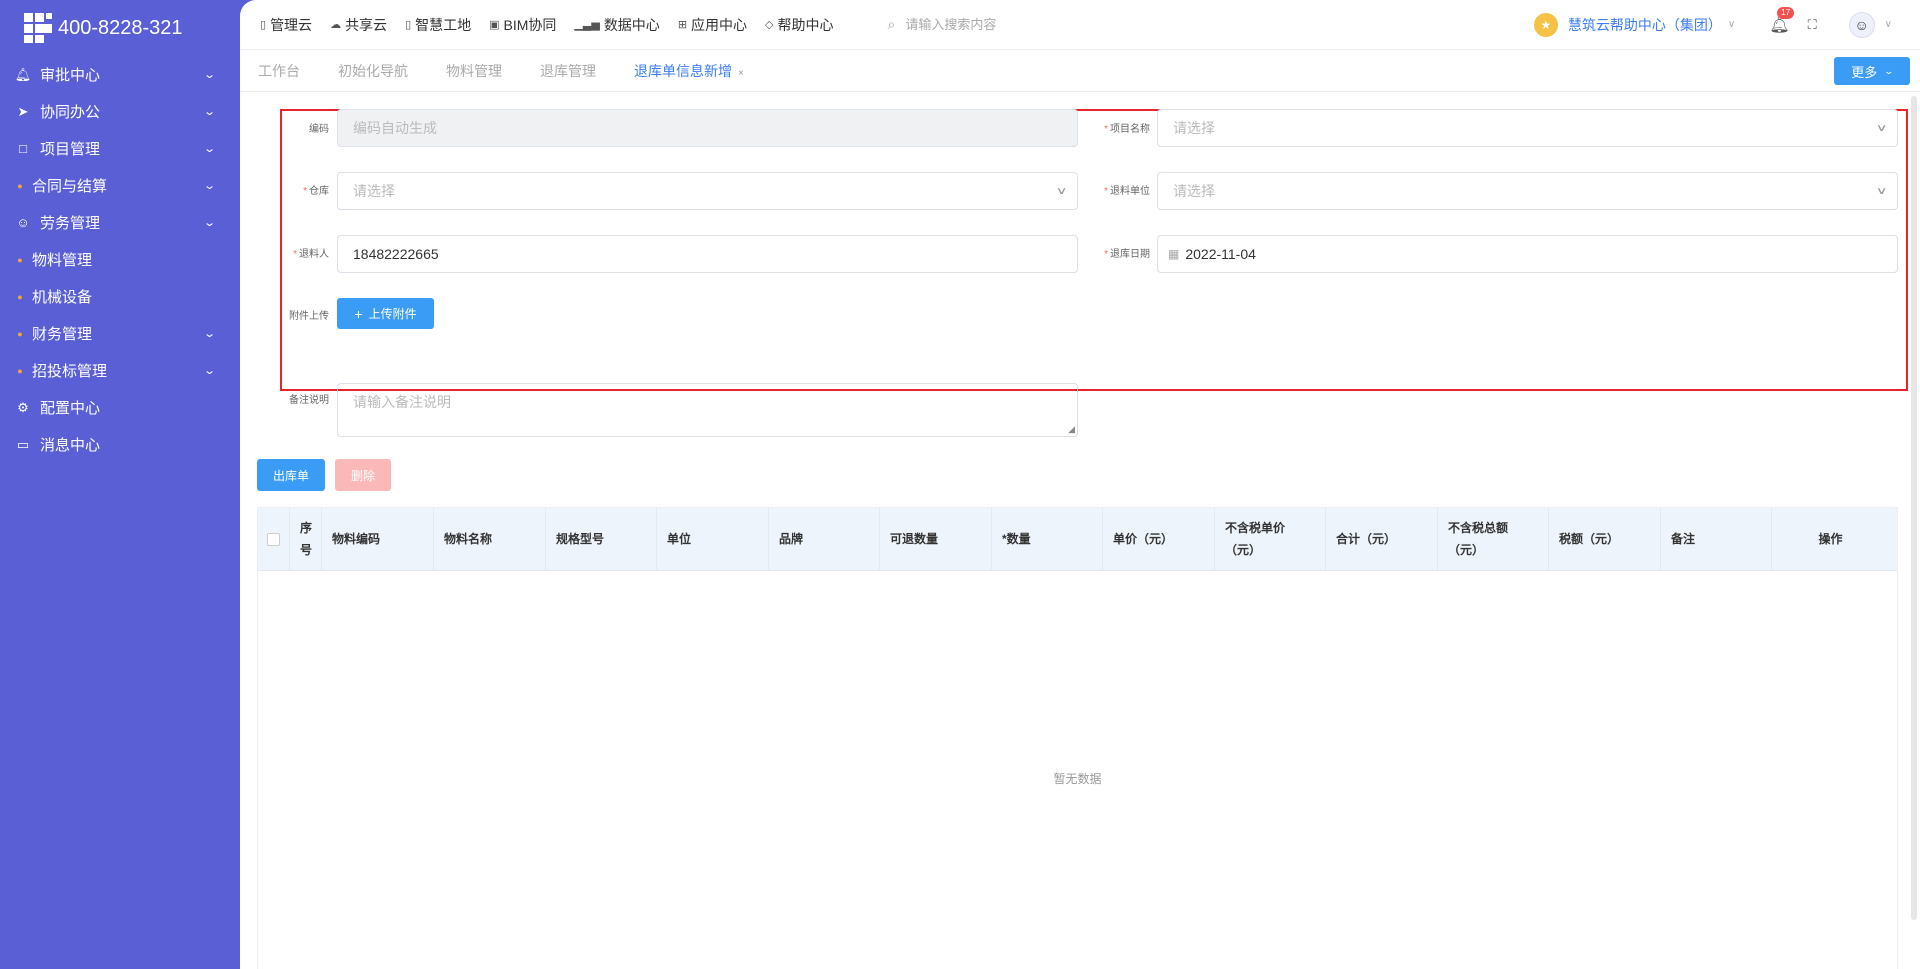  I want to click on remark-label: 备注说明, so click(289, 398).